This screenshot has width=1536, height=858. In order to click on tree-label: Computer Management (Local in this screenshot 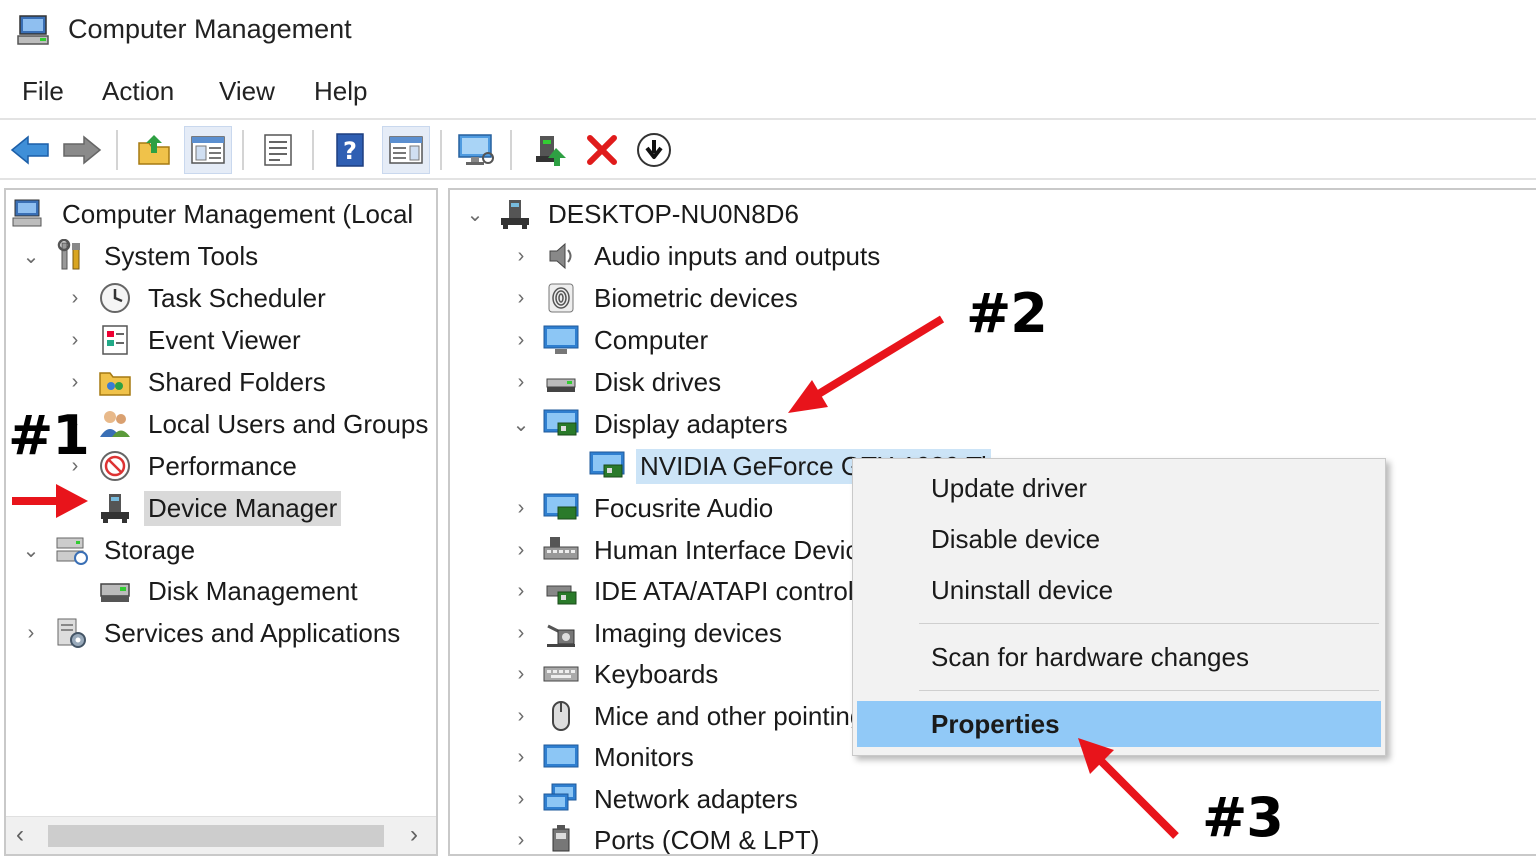, I will do `click(238, 213)`.